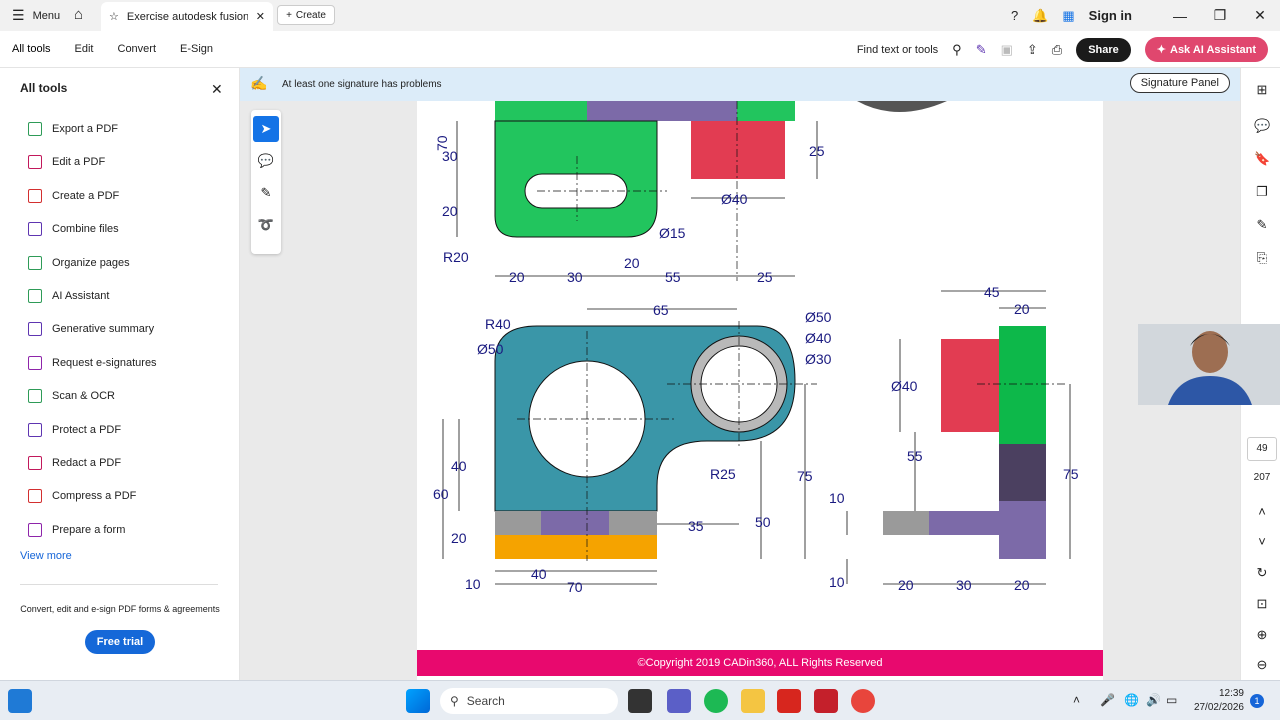  Describe the element at coordinates (1220, 15) in the screenshot. I see `restore-icon: ❐` at that location.